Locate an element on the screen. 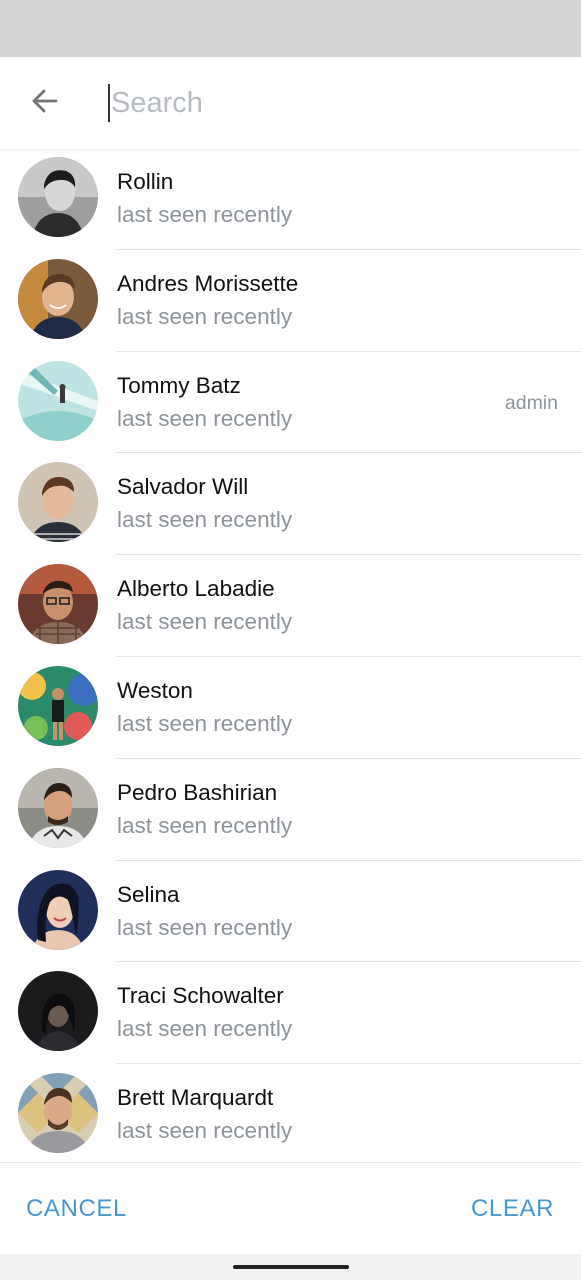 The width and height of the screenshot is (581, 1280). arrow-left-icon is located at coordinates (45, 103).